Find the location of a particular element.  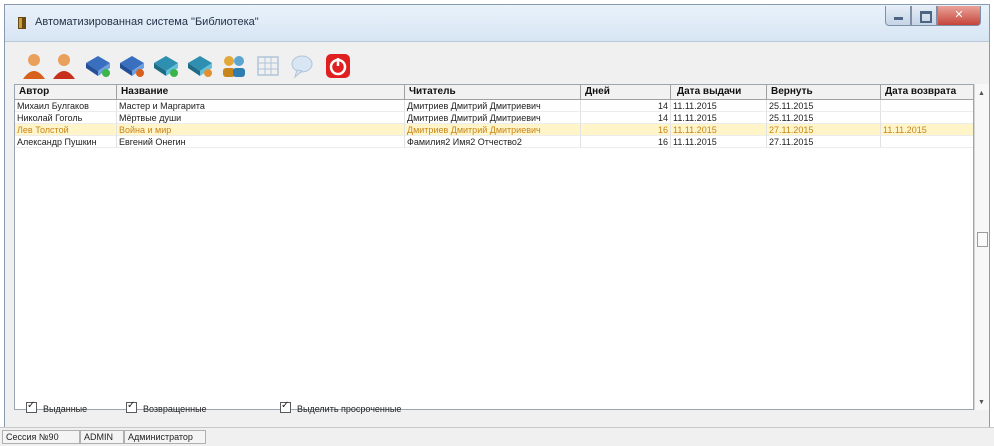

scroll-down-icon: ▼ is located at coordinates (981, 402).